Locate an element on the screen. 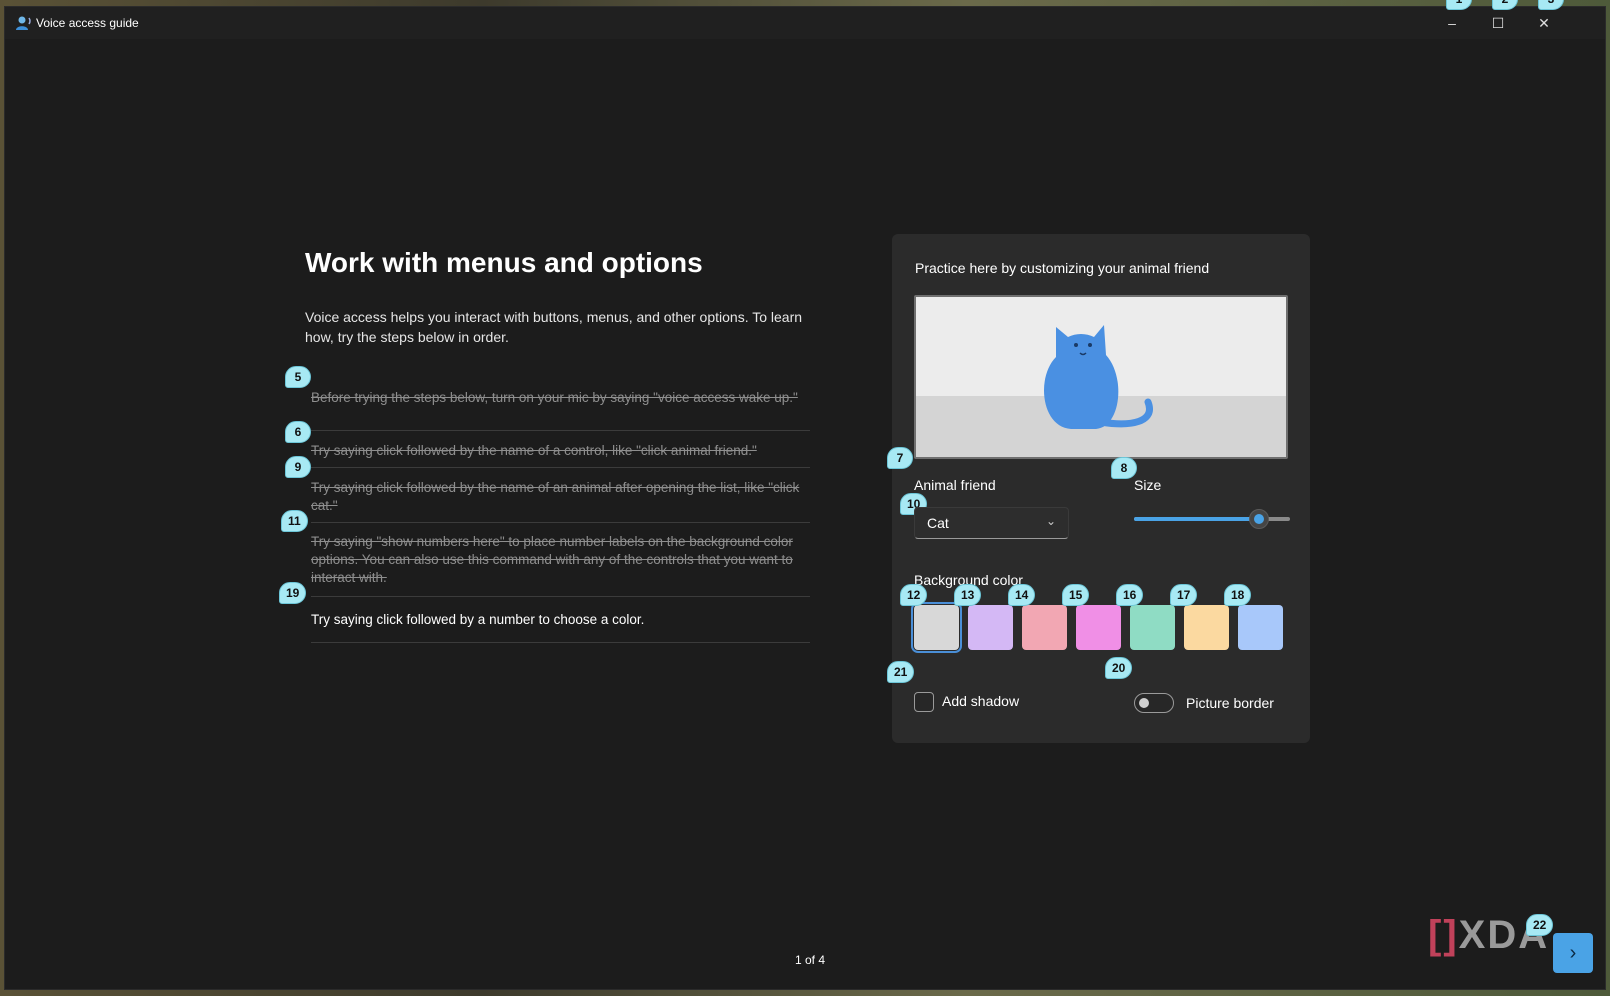 The image size is (1610, 996). picture-border-toggle is located at coordinates (1154, 703).